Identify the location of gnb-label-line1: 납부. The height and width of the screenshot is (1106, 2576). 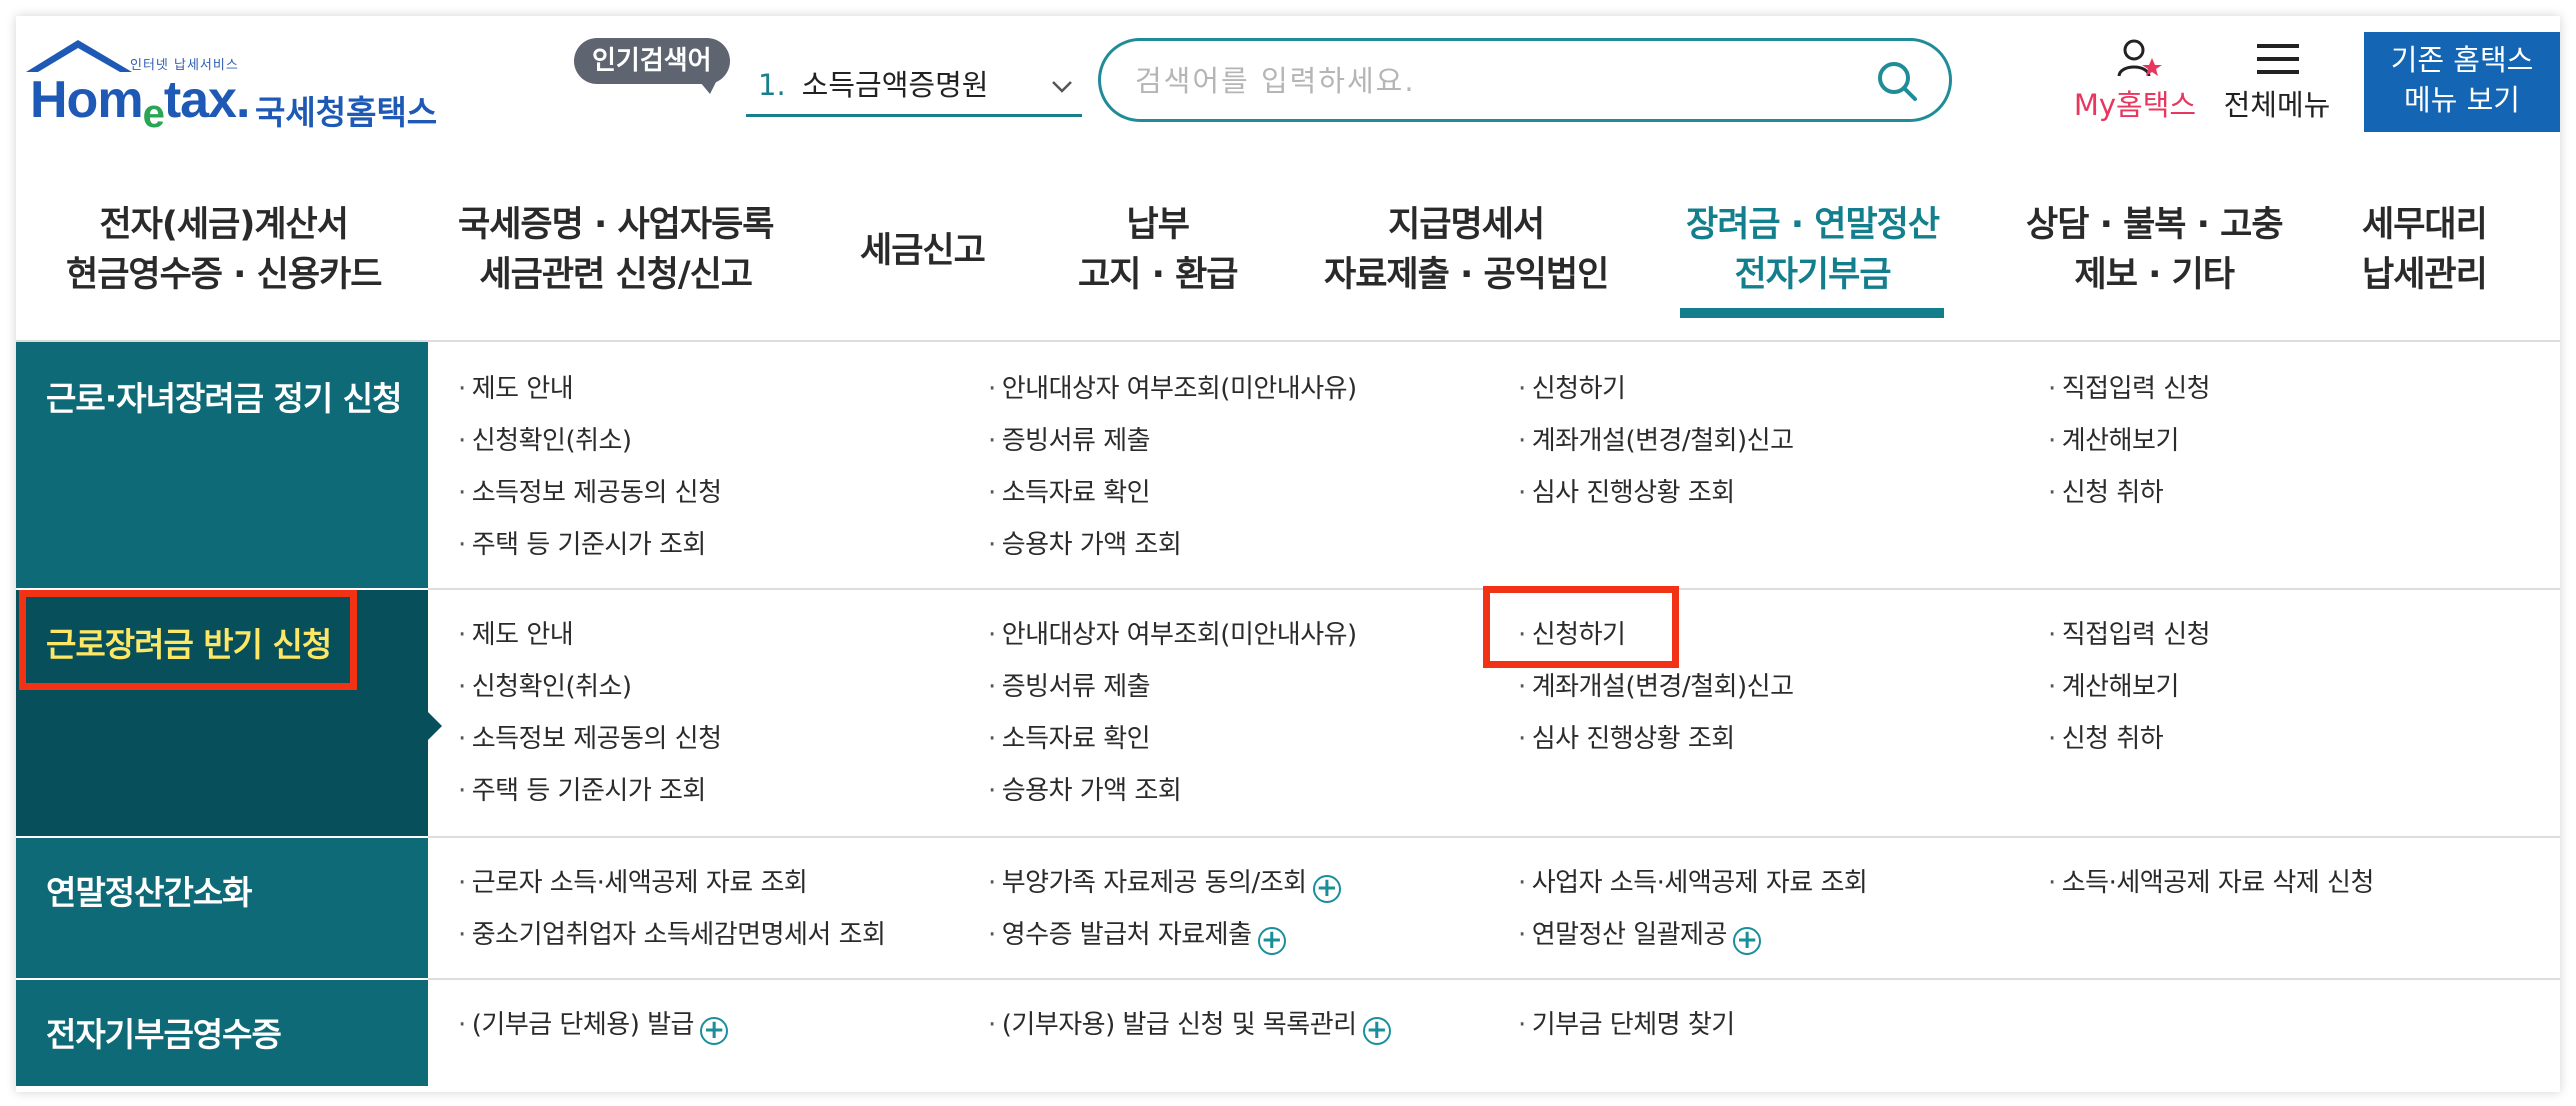
(1158, 225).